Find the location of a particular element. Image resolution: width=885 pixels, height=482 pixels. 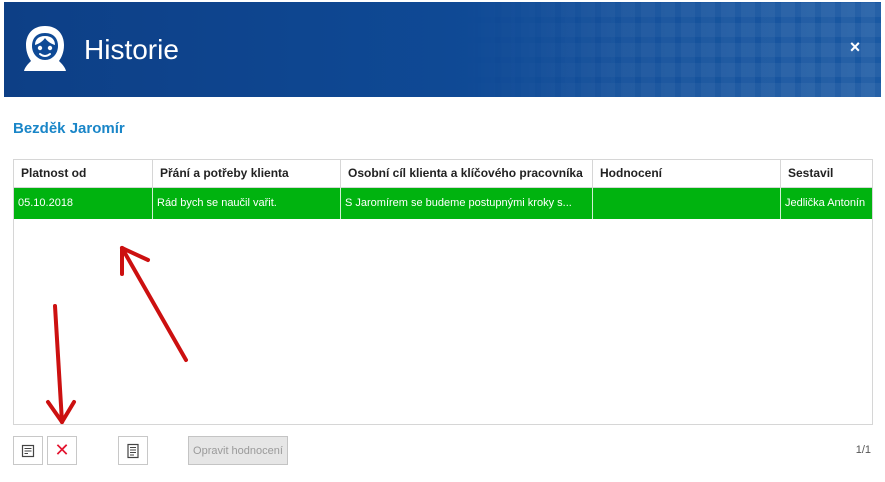

edit-button is located at coordinates (28, 450).